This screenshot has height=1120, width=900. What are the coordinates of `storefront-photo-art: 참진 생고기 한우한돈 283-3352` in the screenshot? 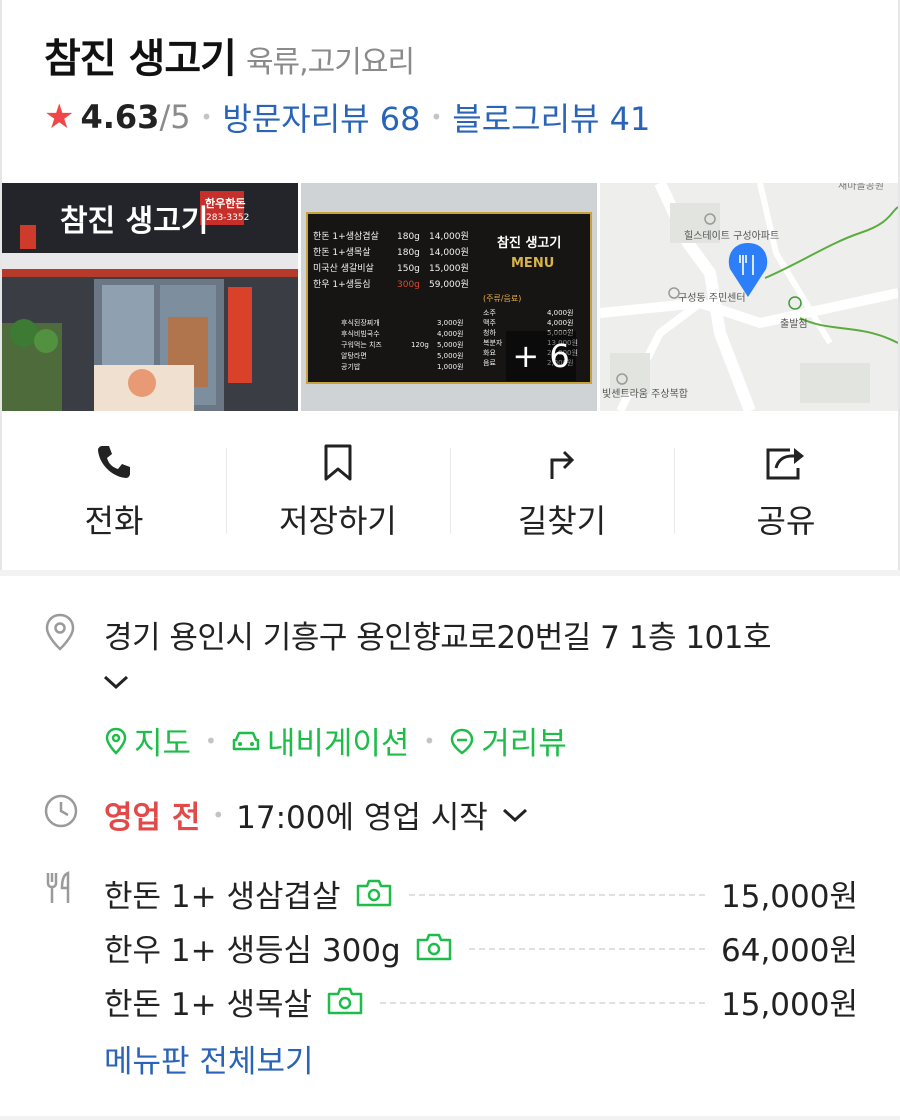 It's located at (150, 297).